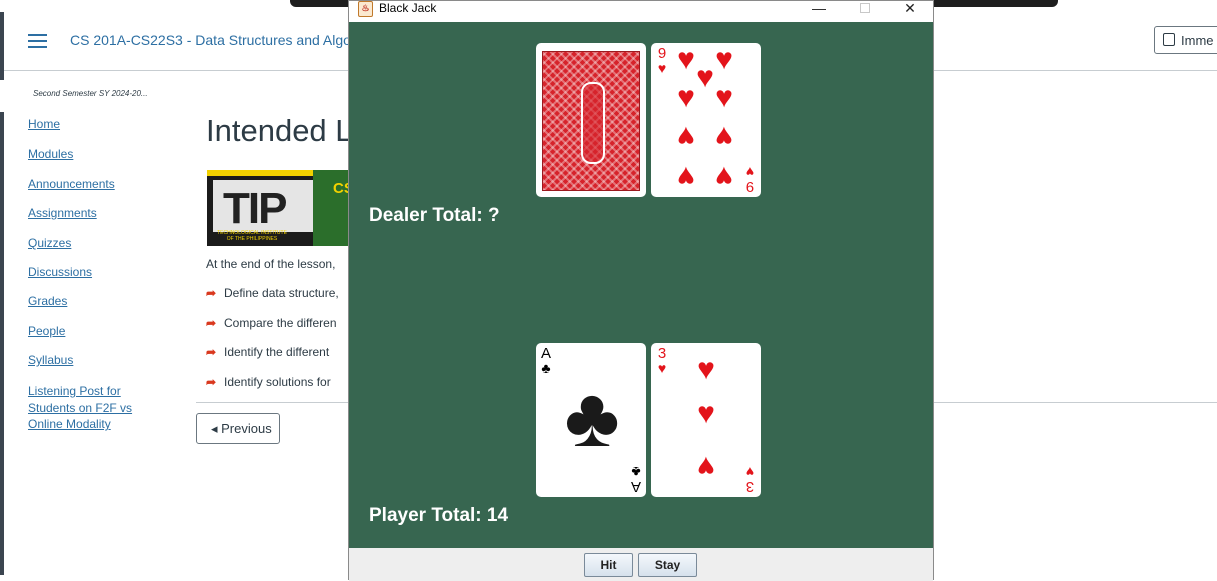 The image size is (1217, 581). What do you see at coordinates (434, 215) in the screenshot?
I see `dealer-total: Dealer Total: ?` at bounding box center [434, 215].